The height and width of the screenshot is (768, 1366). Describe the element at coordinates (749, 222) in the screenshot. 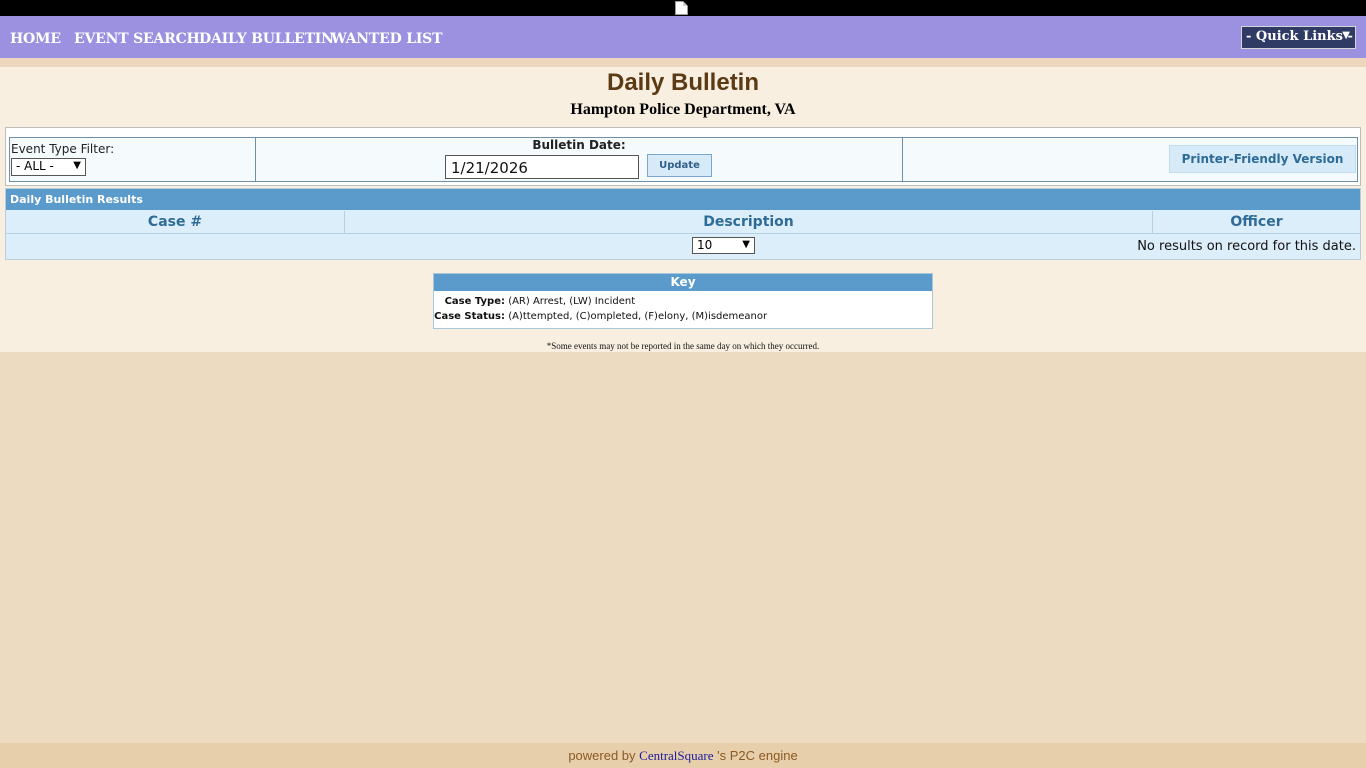

I see `column-header-description: Description` at that location.